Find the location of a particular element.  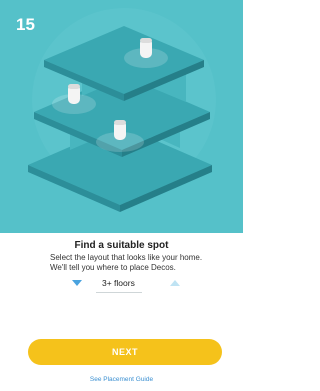

floor-count-value: 3+ floors is located at coordinates (118, 283).